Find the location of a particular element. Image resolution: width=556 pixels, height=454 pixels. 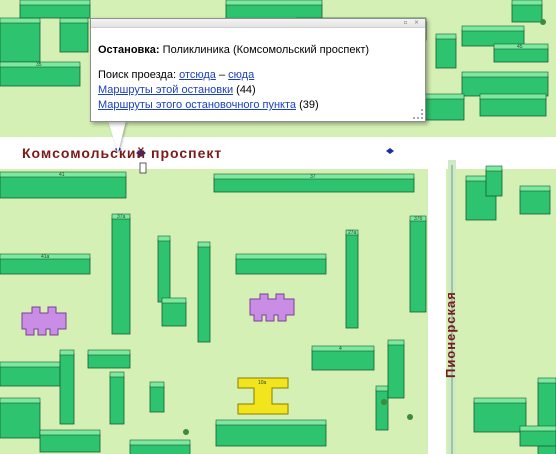

resize-grip is located at coordinates (418, 114).